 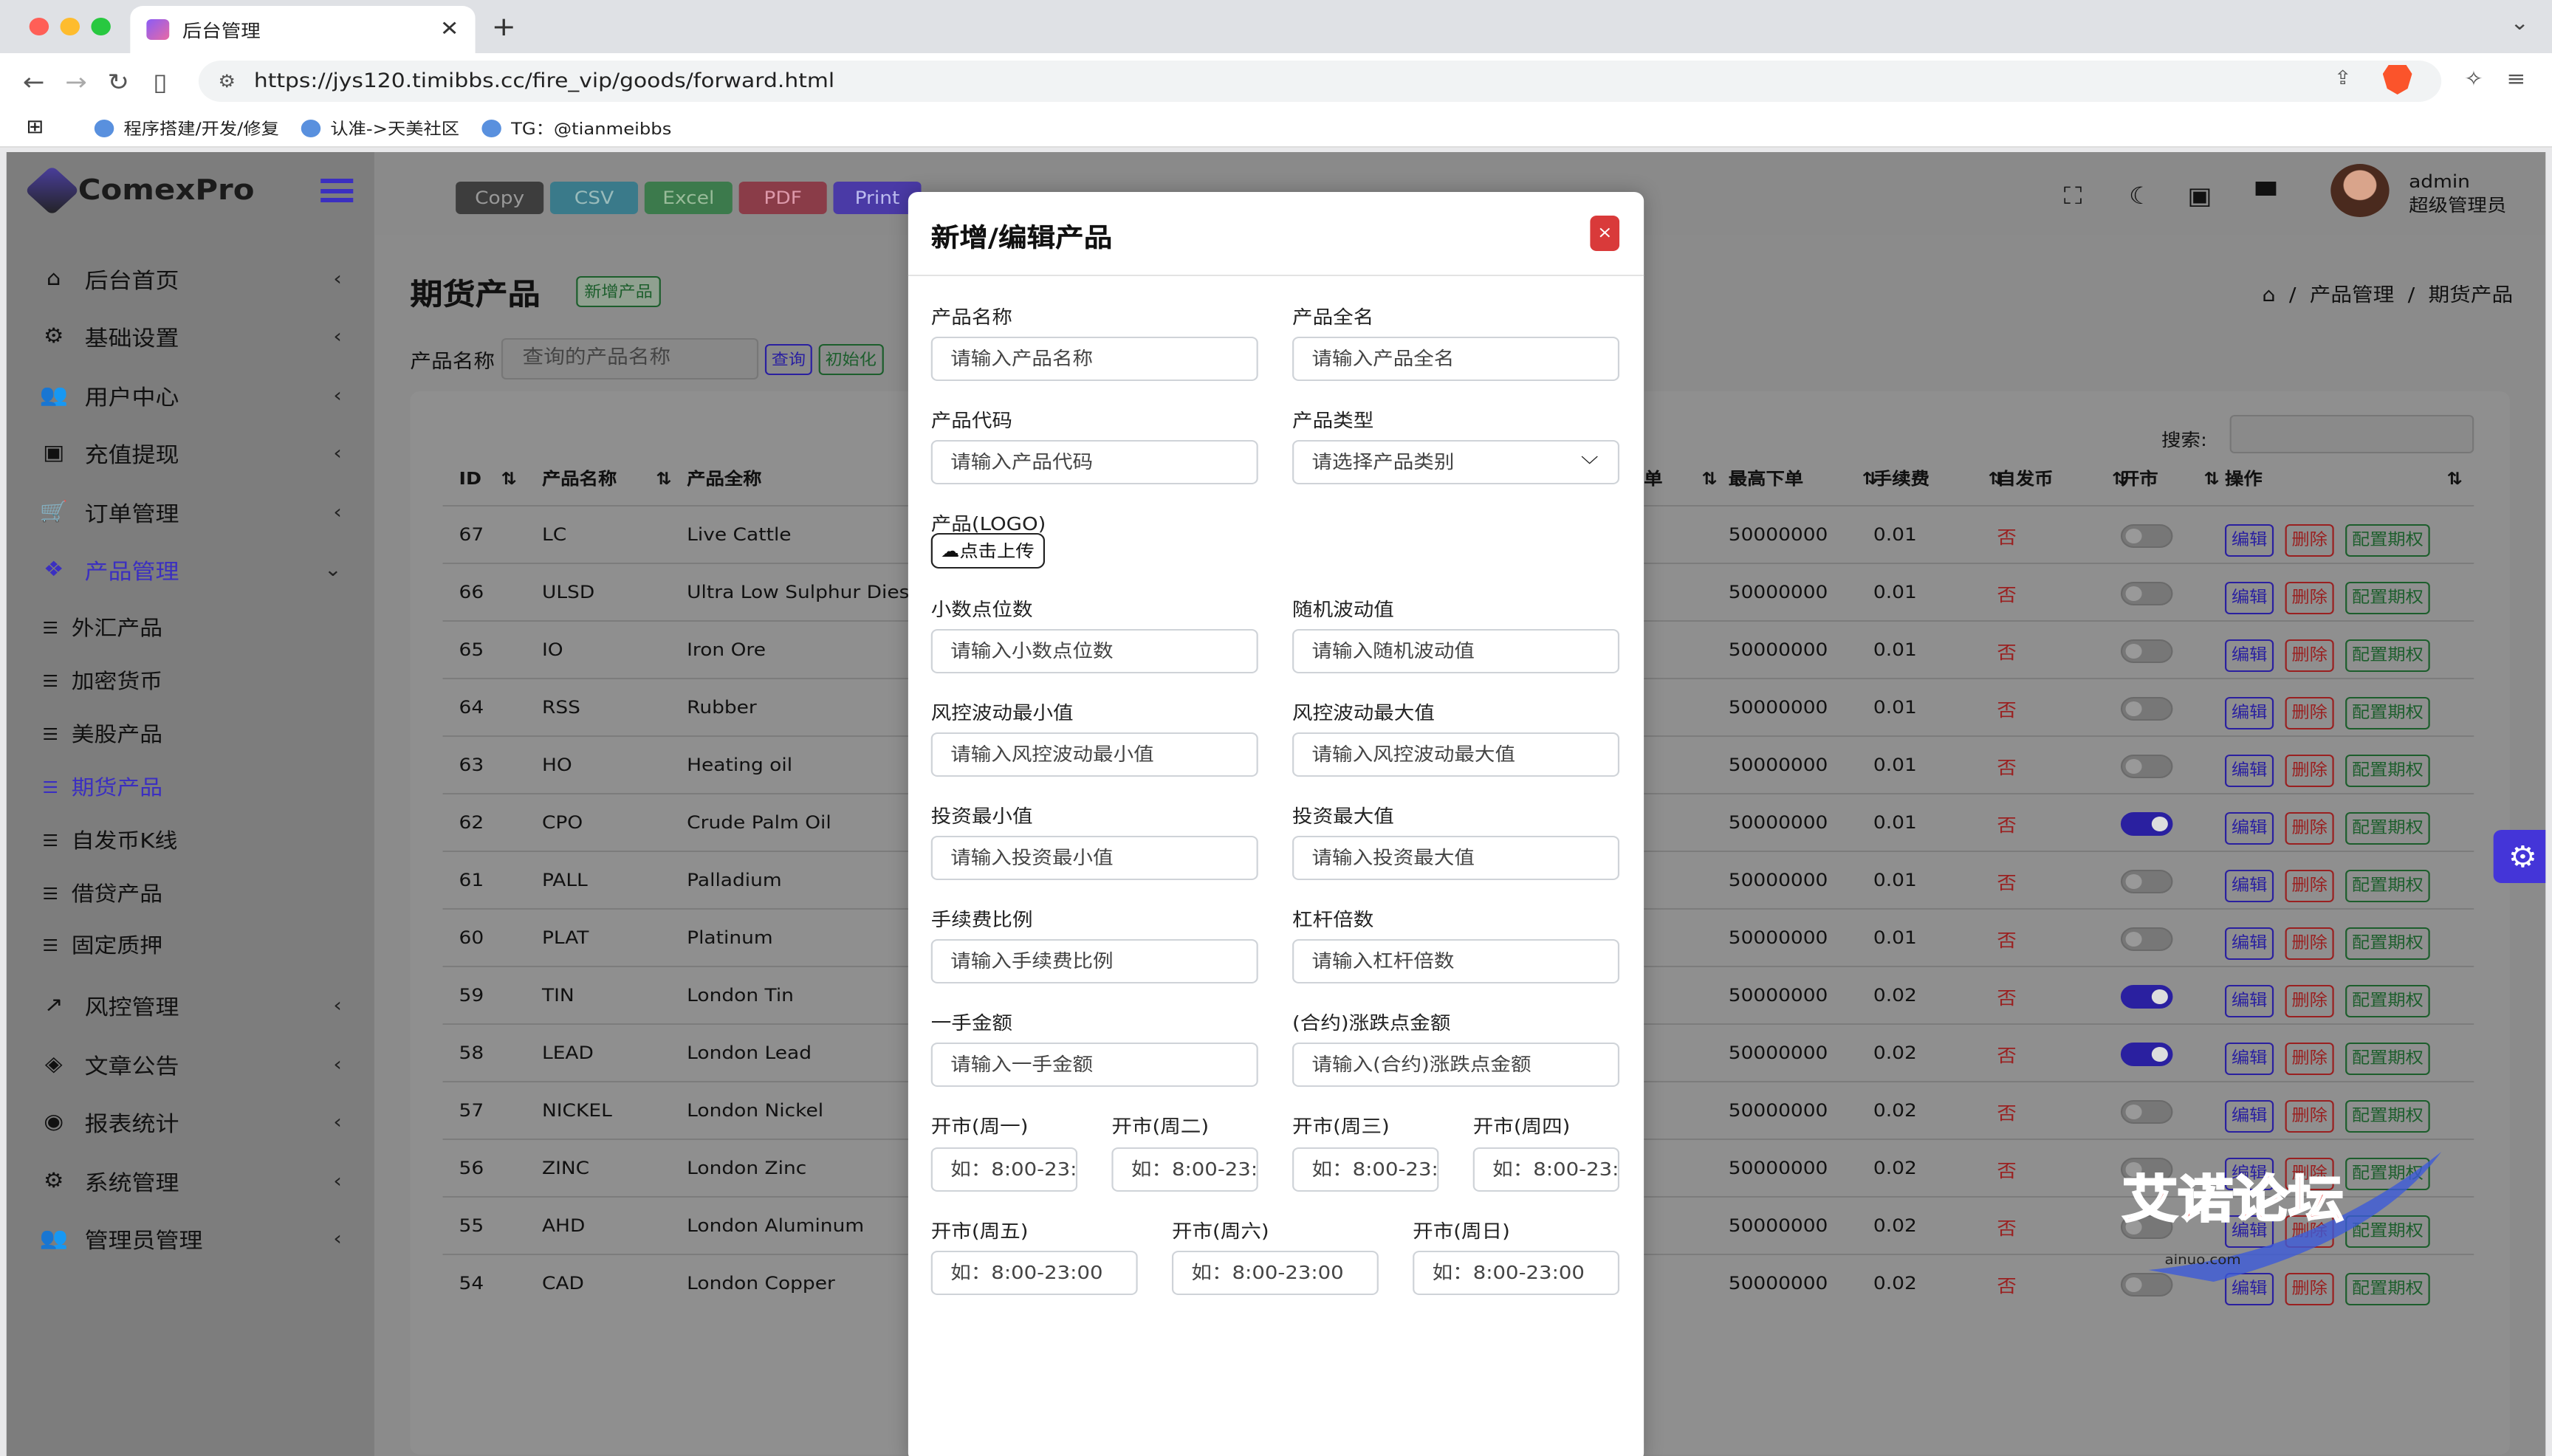 What do you see at coordinates (1456, 858) in the screenshot?
I see `invest-max-input: 请输入投资最大值` at bounding box center [1456, 858].